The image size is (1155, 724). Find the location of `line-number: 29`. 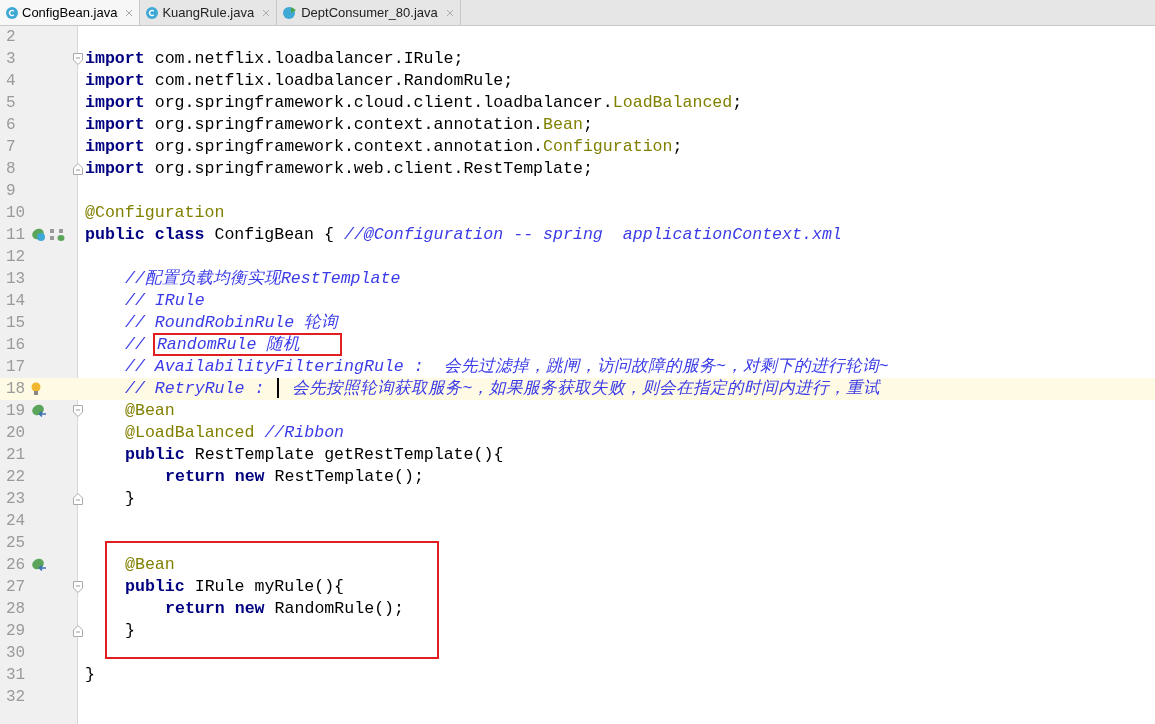

line-number: 29 is located at coordinates (16, 631).